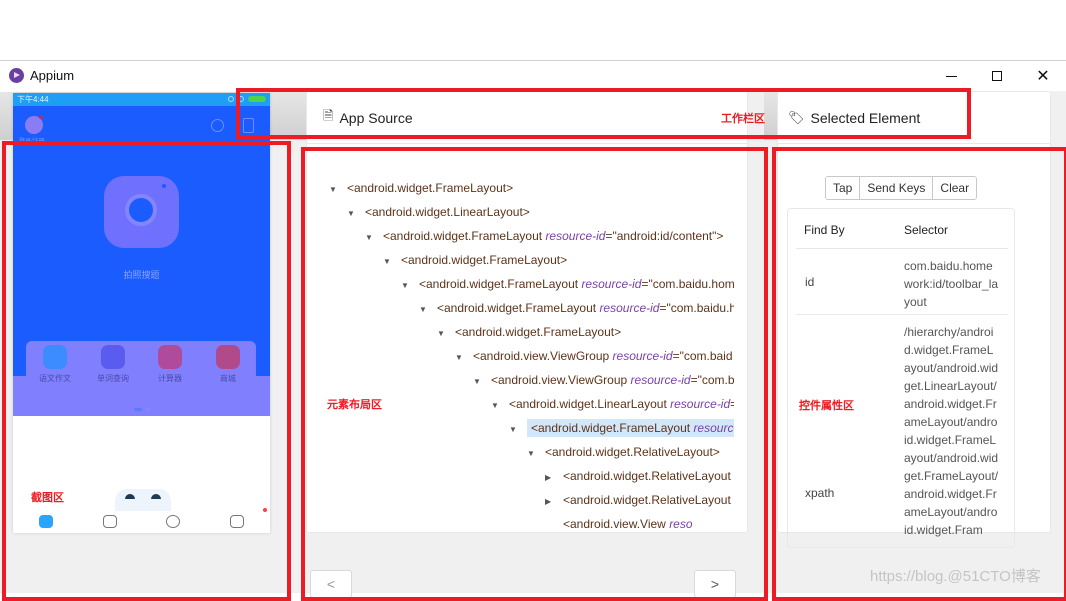 The image size is (1066, 601). What do you see at coordinates (533, 30) in the screenshot?
I see `blank-margin` at bounding box center [533, 30].